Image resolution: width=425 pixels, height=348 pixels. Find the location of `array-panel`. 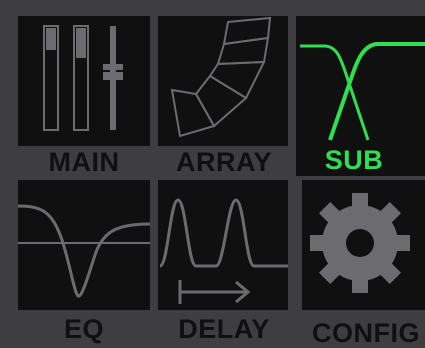

array-panel is located at coordinates (223, 81).